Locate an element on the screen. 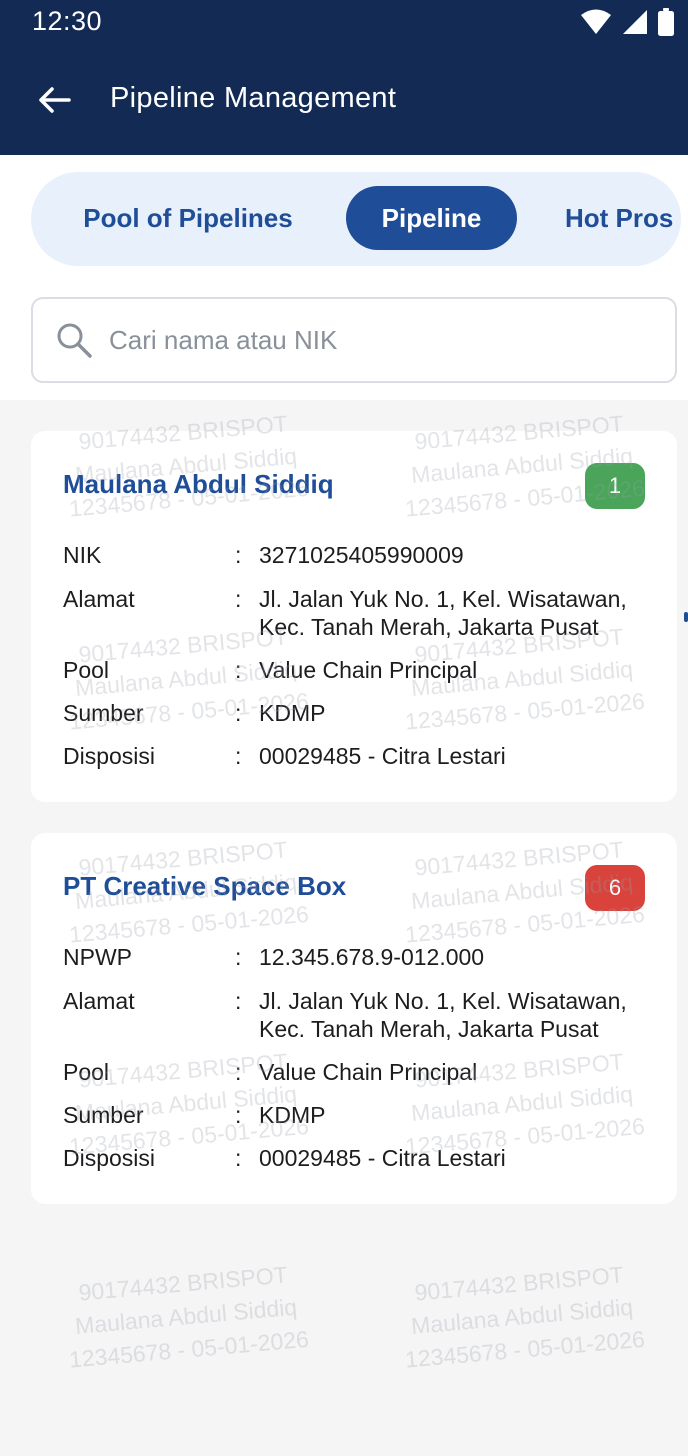 This screenshot has height=1456, width=688. tab-bar: Pool of Pipelines Pipeline Hot Pros is located at coordinates (356, 219).